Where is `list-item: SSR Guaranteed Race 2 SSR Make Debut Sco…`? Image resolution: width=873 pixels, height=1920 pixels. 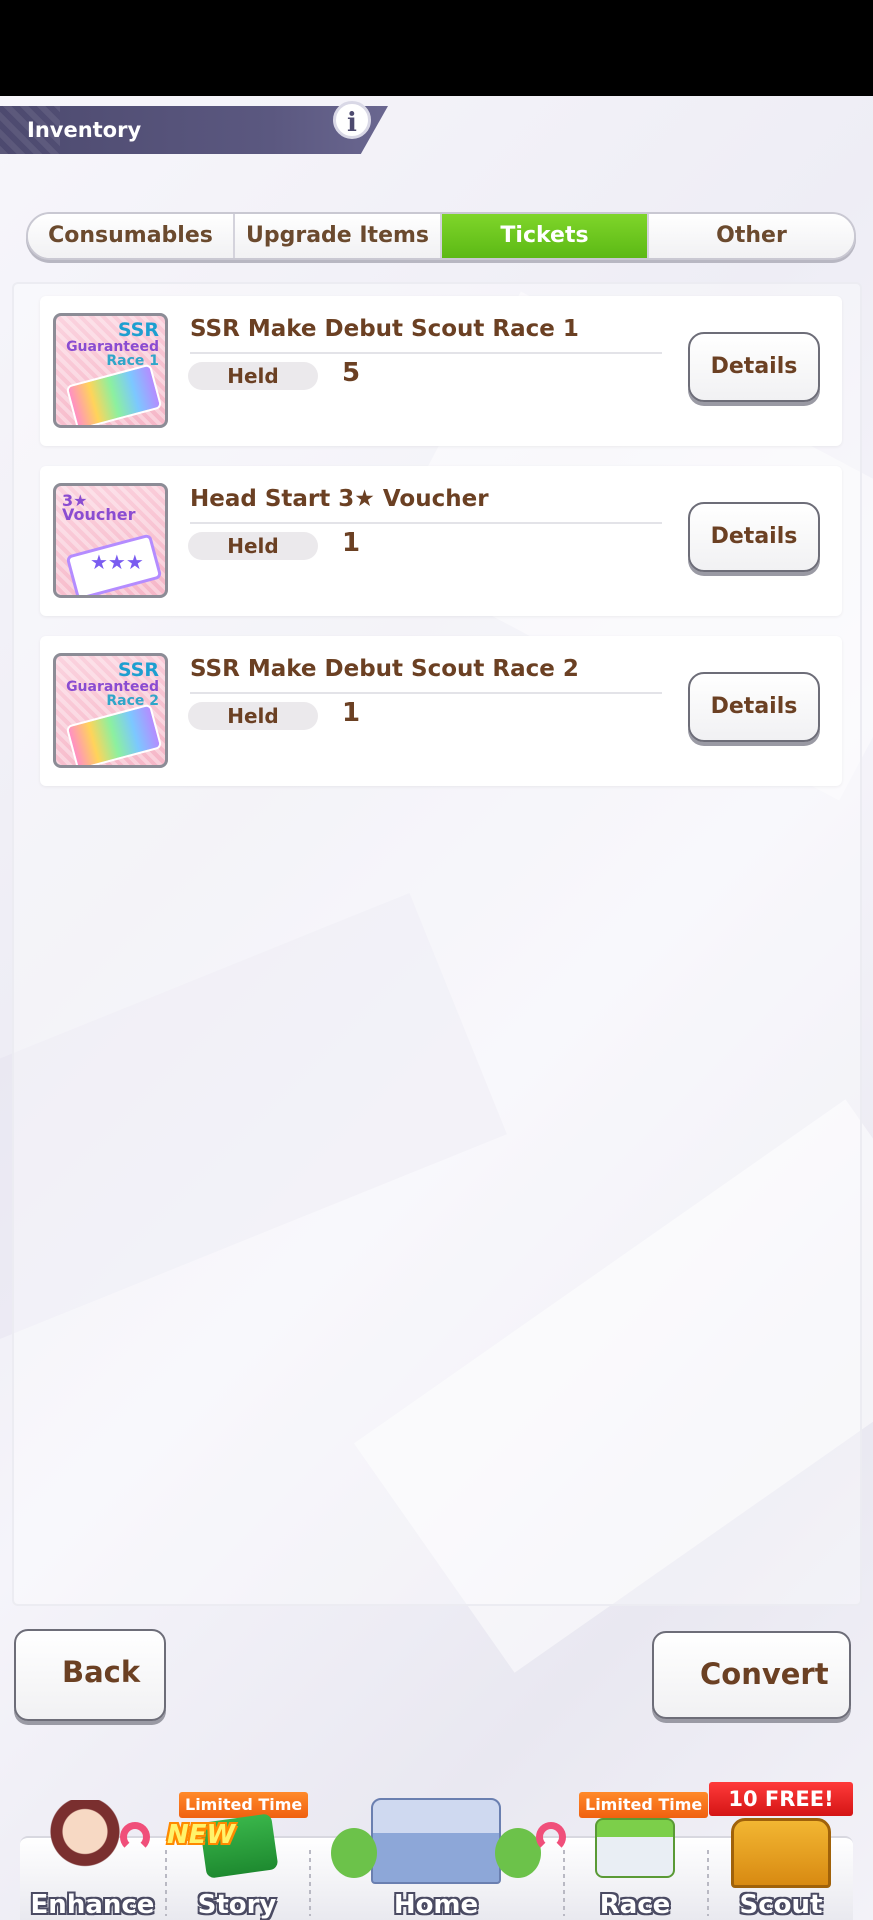
list-item: SSR Guaranteed Race 2 SSR Make Debut Sco… is located at coordinates (441, 711).